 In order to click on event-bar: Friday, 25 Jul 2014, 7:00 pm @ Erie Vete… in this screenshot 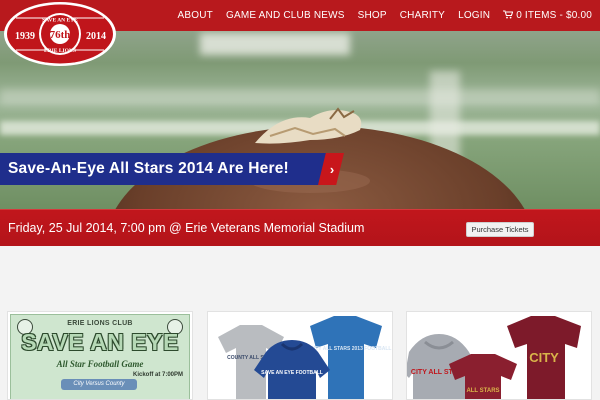, I will do `click(300, 227)`.